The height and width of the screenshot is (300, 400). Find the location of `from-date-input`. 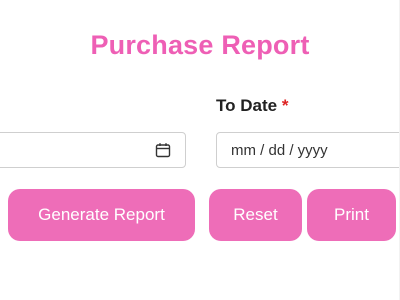

from-date-input is located at coordinates (93, 150).